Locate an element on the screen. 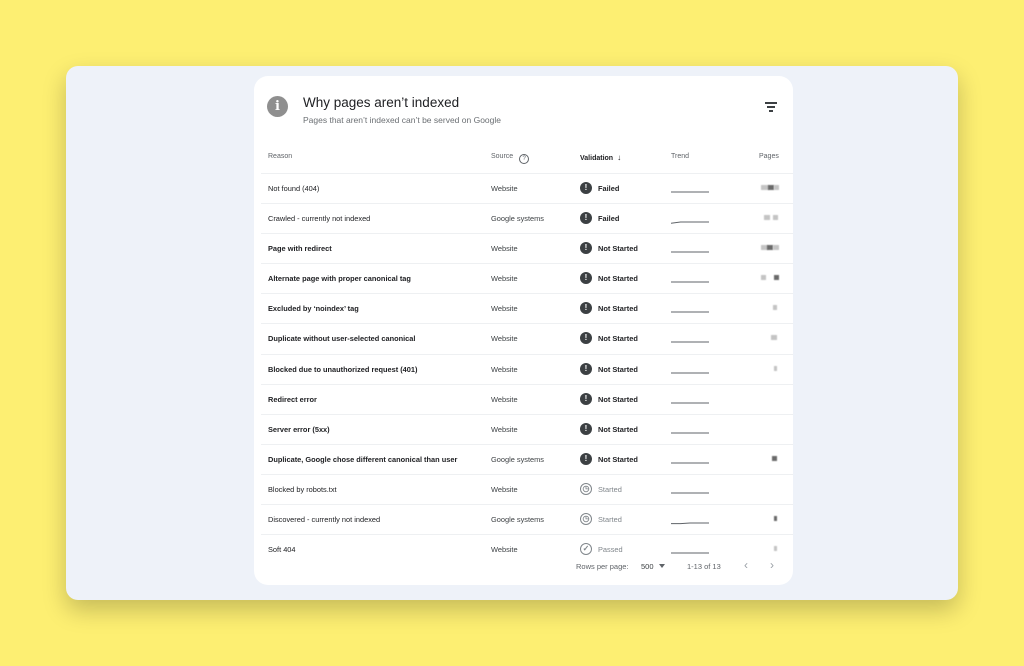 The width and height of the screenshot is (1024, 666). column-header-validation: Validation ↓ is located at coordinates (600, 157).